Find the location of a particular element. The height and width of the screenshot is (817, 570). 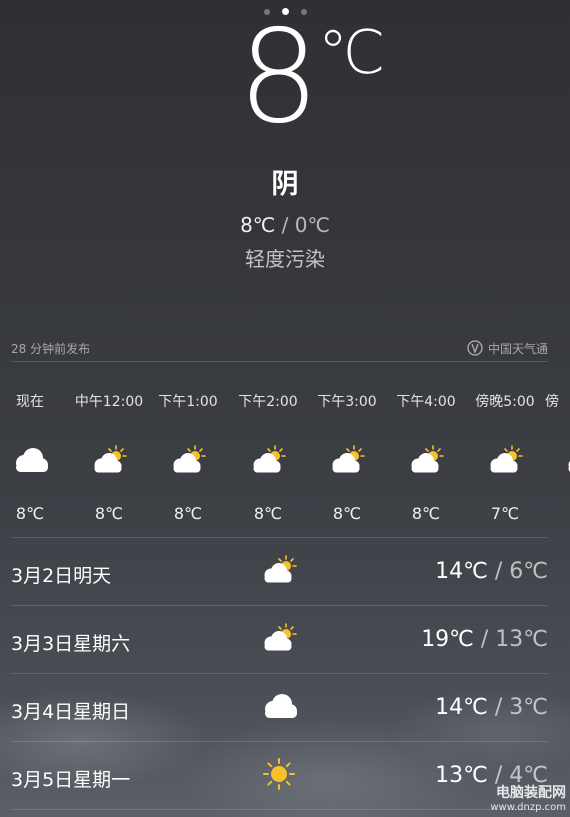

watermark-url: www.dnzp.com is located at coordinates (528, 807).